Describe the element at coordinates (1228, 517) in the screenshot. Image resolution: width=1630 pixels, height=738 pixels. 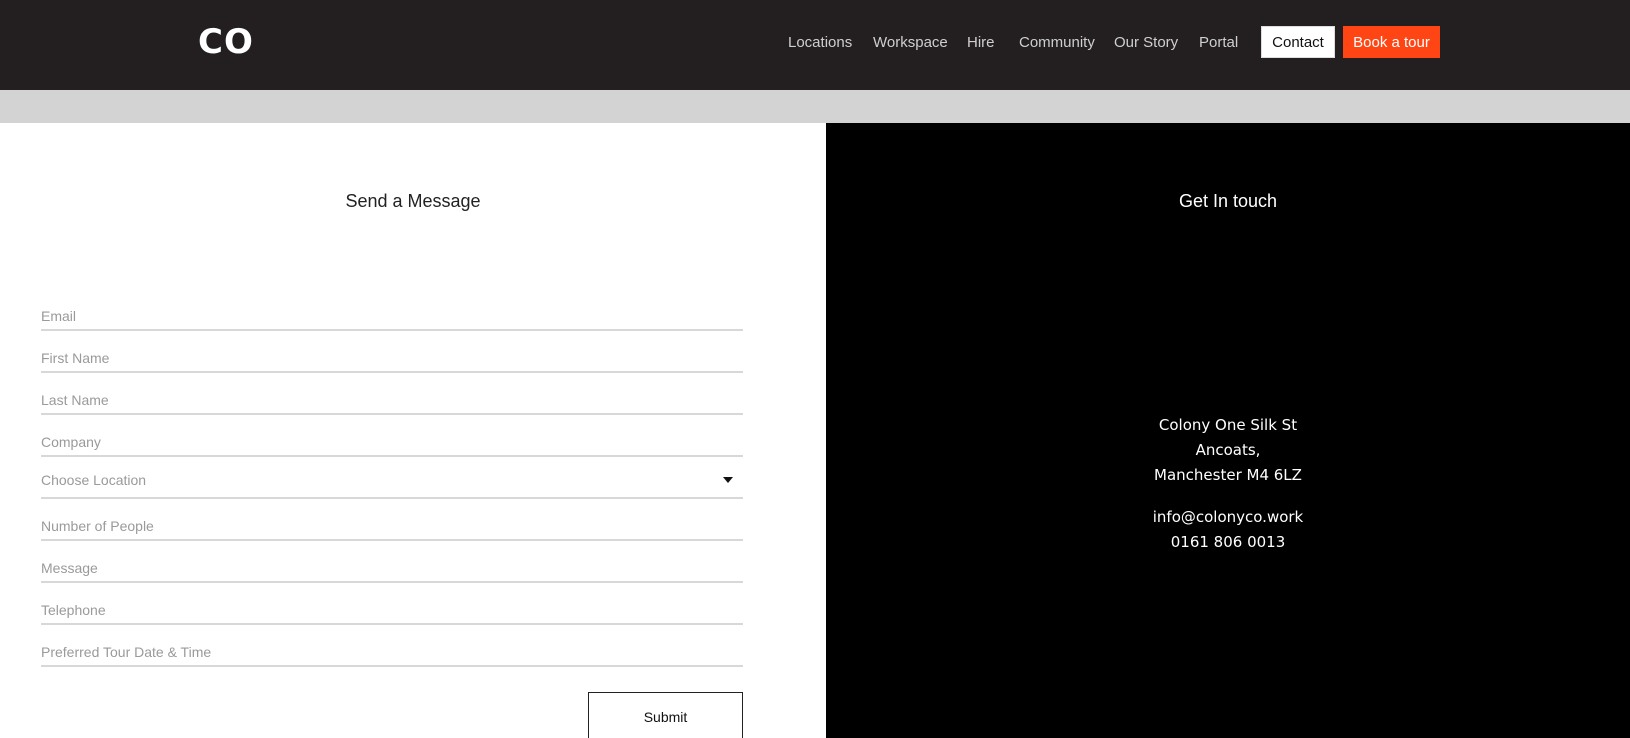
I see `contact-email: info@colonyco.work` at that location.